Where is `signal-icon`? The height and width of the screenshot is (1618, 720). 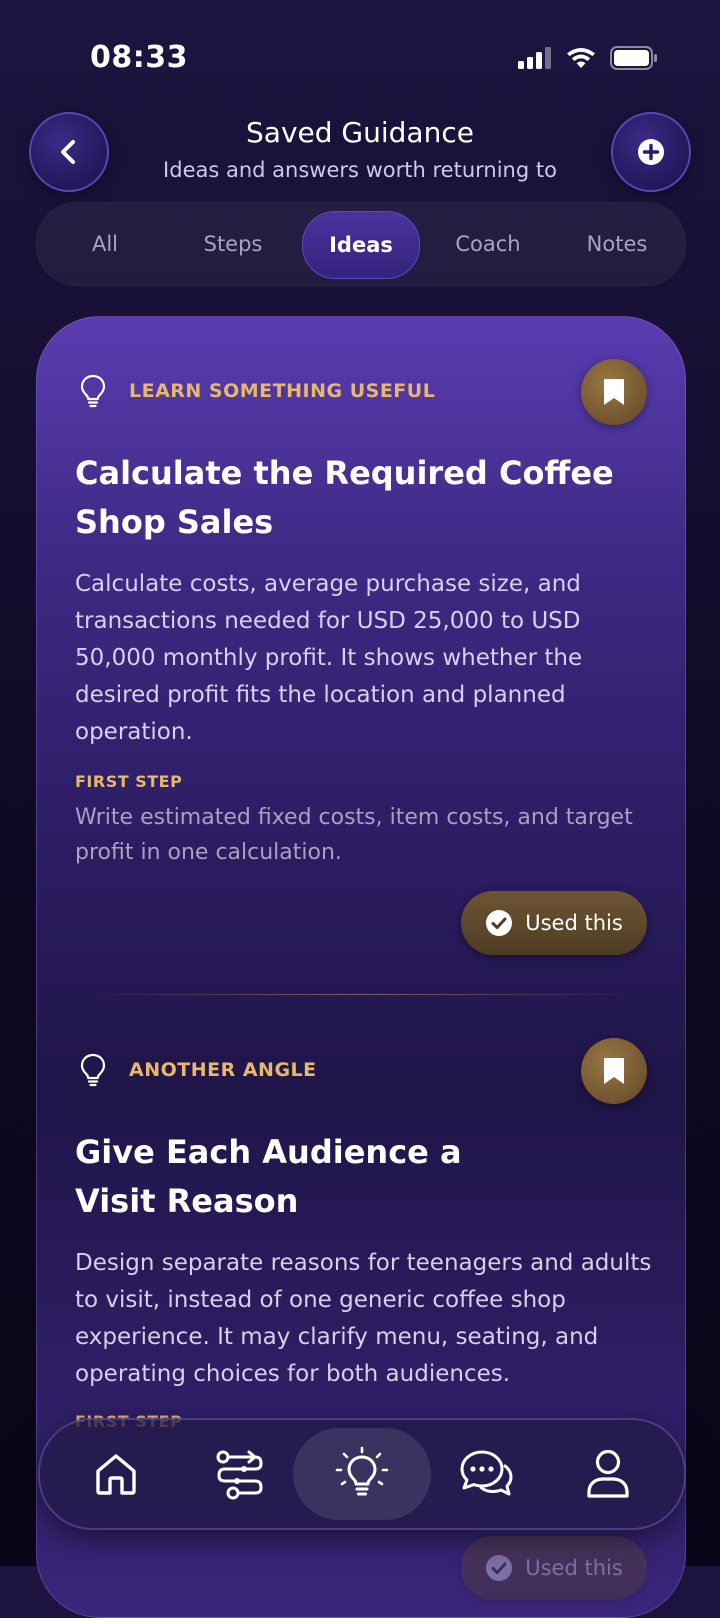 signal-icon is located at coordinates (534, 58).